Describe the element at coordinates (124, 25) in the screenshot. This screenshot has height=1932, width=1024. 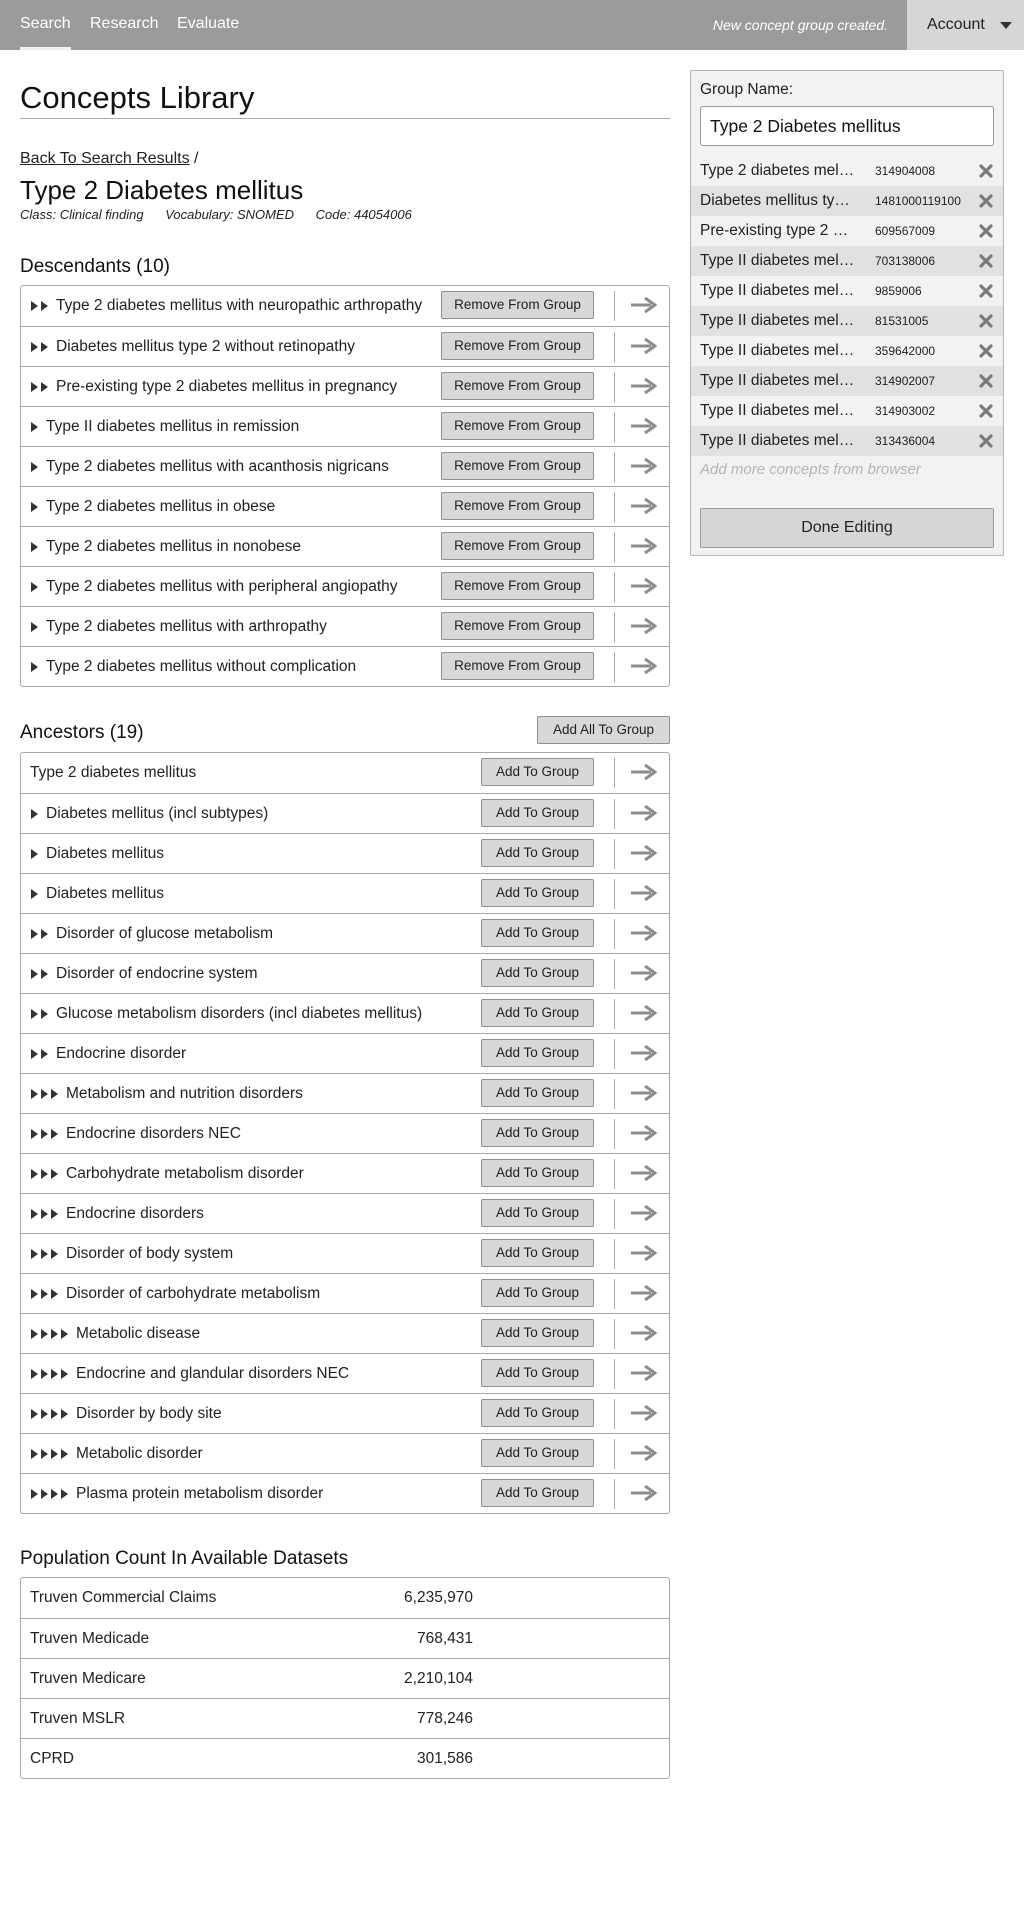
I see `tab-research: Research` at that location.